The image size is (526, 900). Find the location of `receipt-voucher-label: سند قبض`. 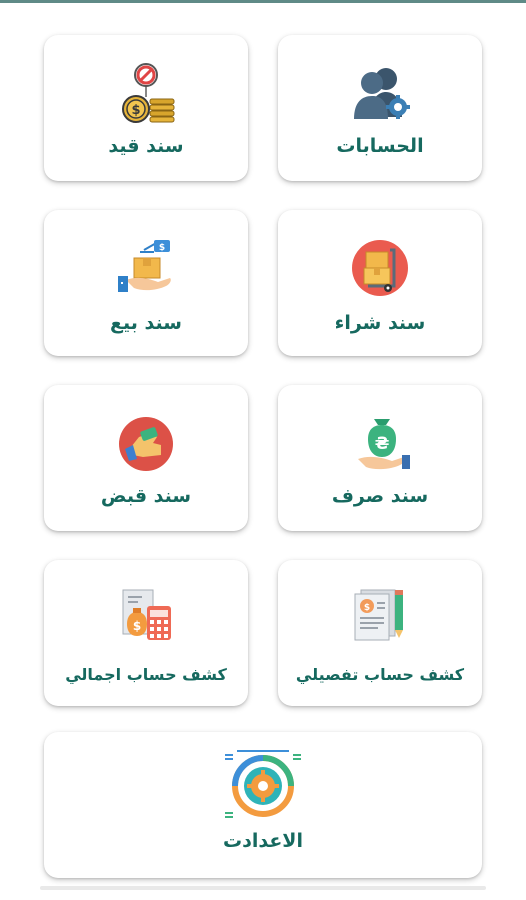

receipt-voucher-label: سند قبض is located at coordinates (146, 496).